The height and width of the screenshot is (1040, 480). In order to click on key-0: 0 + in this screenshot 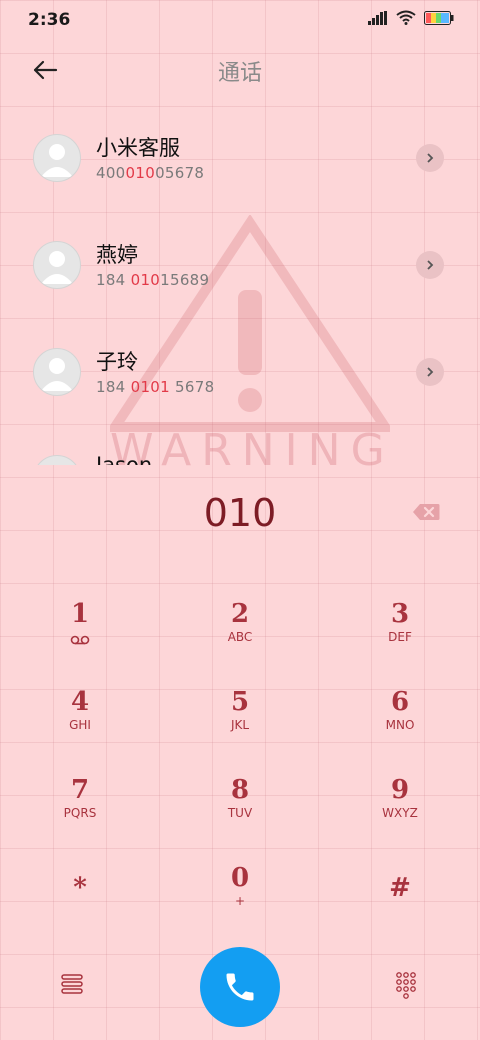, I will do `click(240, 902)`.